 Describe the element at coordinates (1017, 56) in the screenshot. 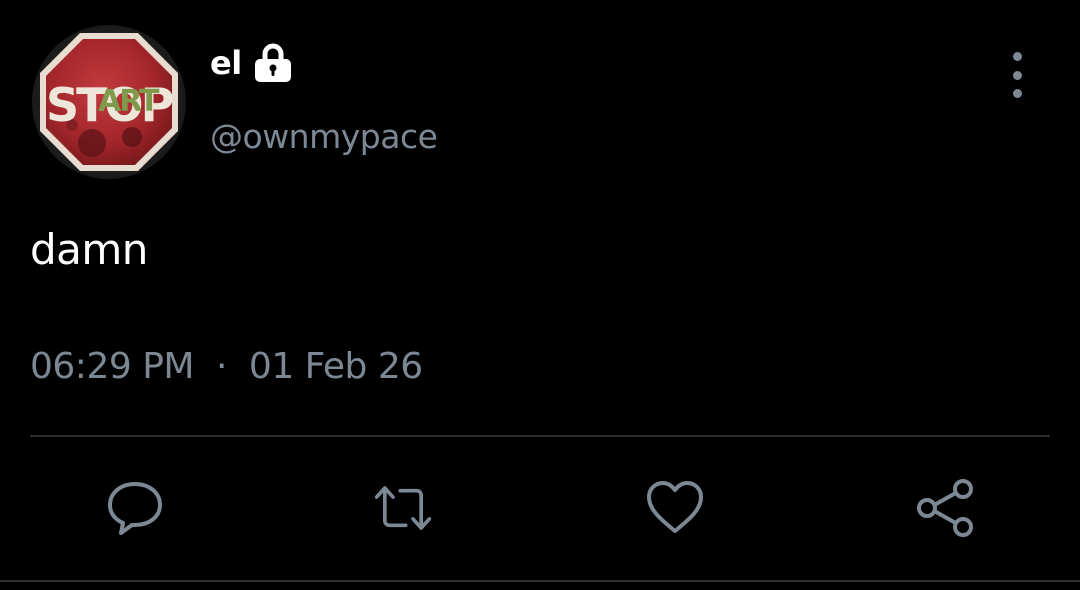

I see `vertical-ellipsis-icon` at that location.